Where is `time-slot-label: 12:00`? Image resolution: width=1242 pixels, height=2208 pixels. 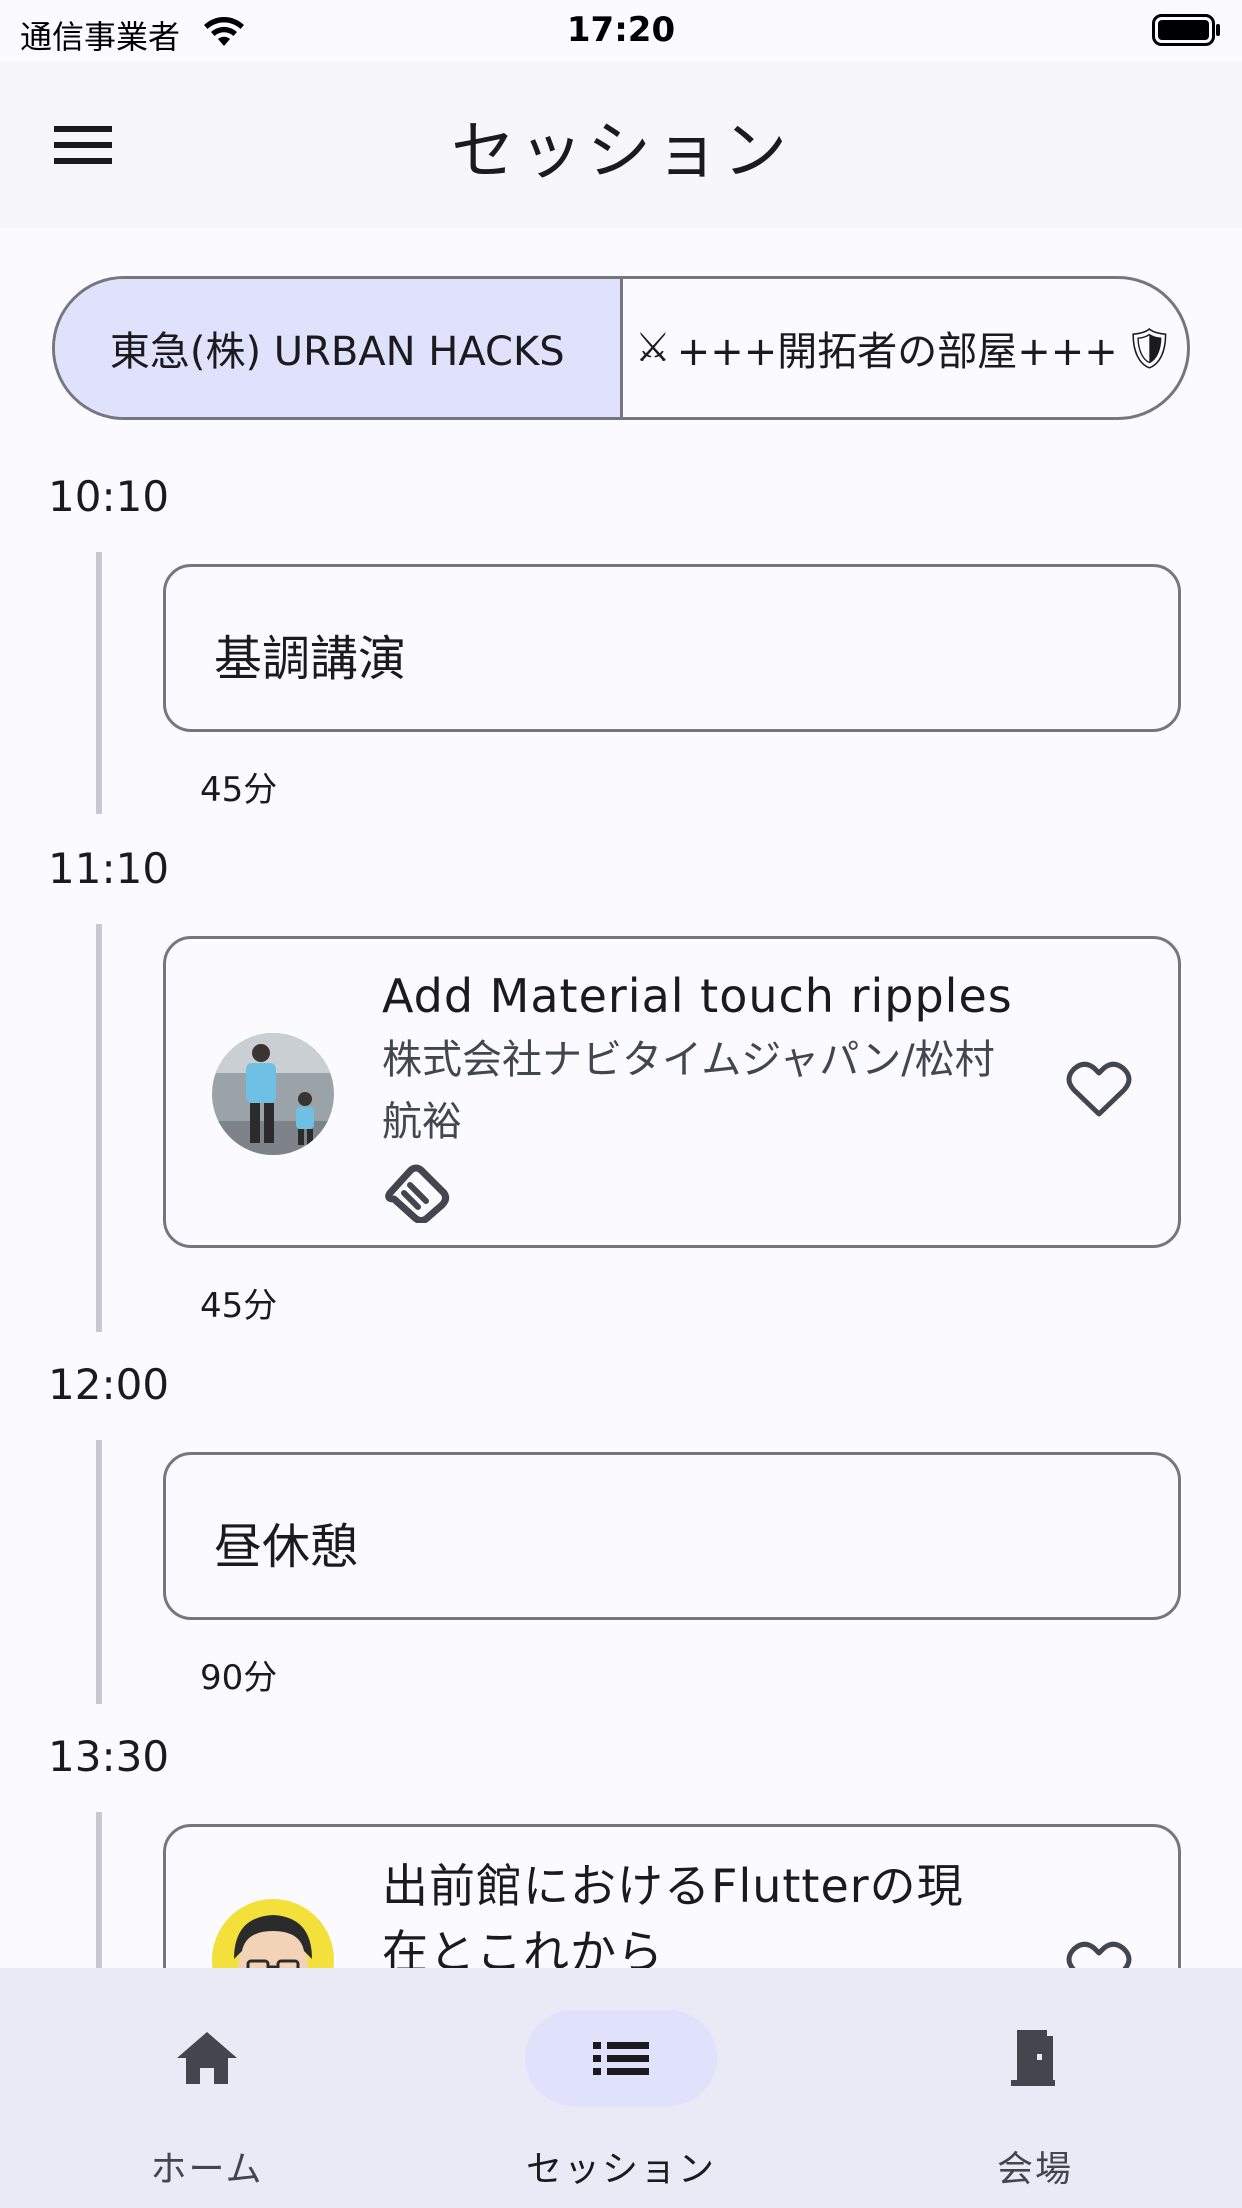 time-slot-label: 12:00 is located at coordinates (109, 1384).